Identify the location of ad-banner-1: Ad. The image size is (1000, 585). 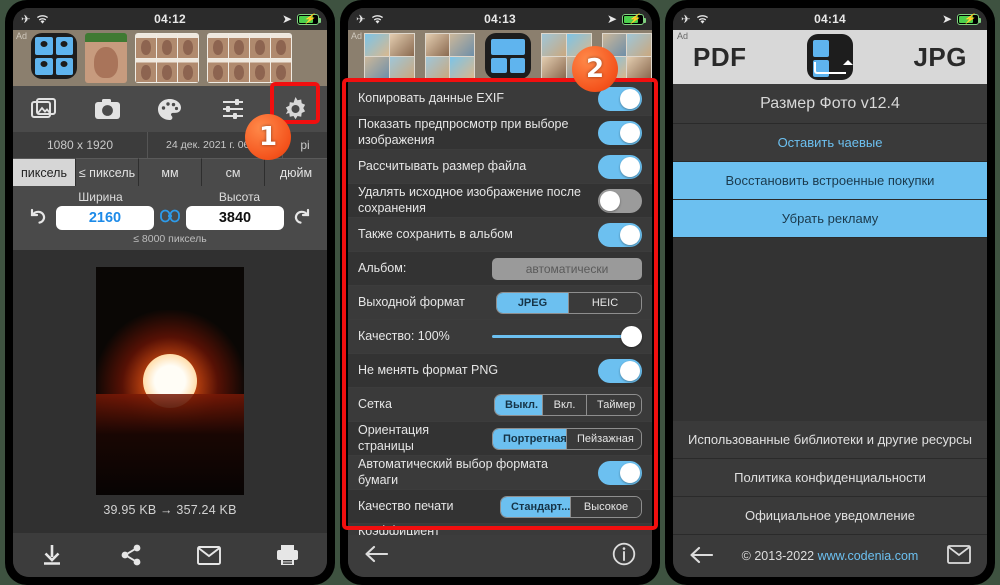
(170, 58).